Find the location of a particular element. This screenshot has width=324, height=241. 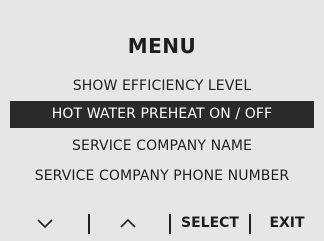

menu-item-hot-water-preheat: HOT WATER PREHEAT ON / OFF is located at coordinates (162, 114).